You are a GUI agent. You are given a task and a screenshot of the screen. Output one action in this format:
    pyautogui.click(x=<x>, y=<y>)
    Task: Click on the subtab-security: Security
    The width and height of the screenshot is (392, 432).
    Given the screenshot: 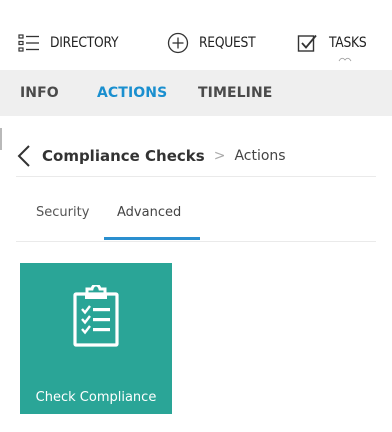 What is the action you would take?
    pyautogui.click(x=62, y=212)
    